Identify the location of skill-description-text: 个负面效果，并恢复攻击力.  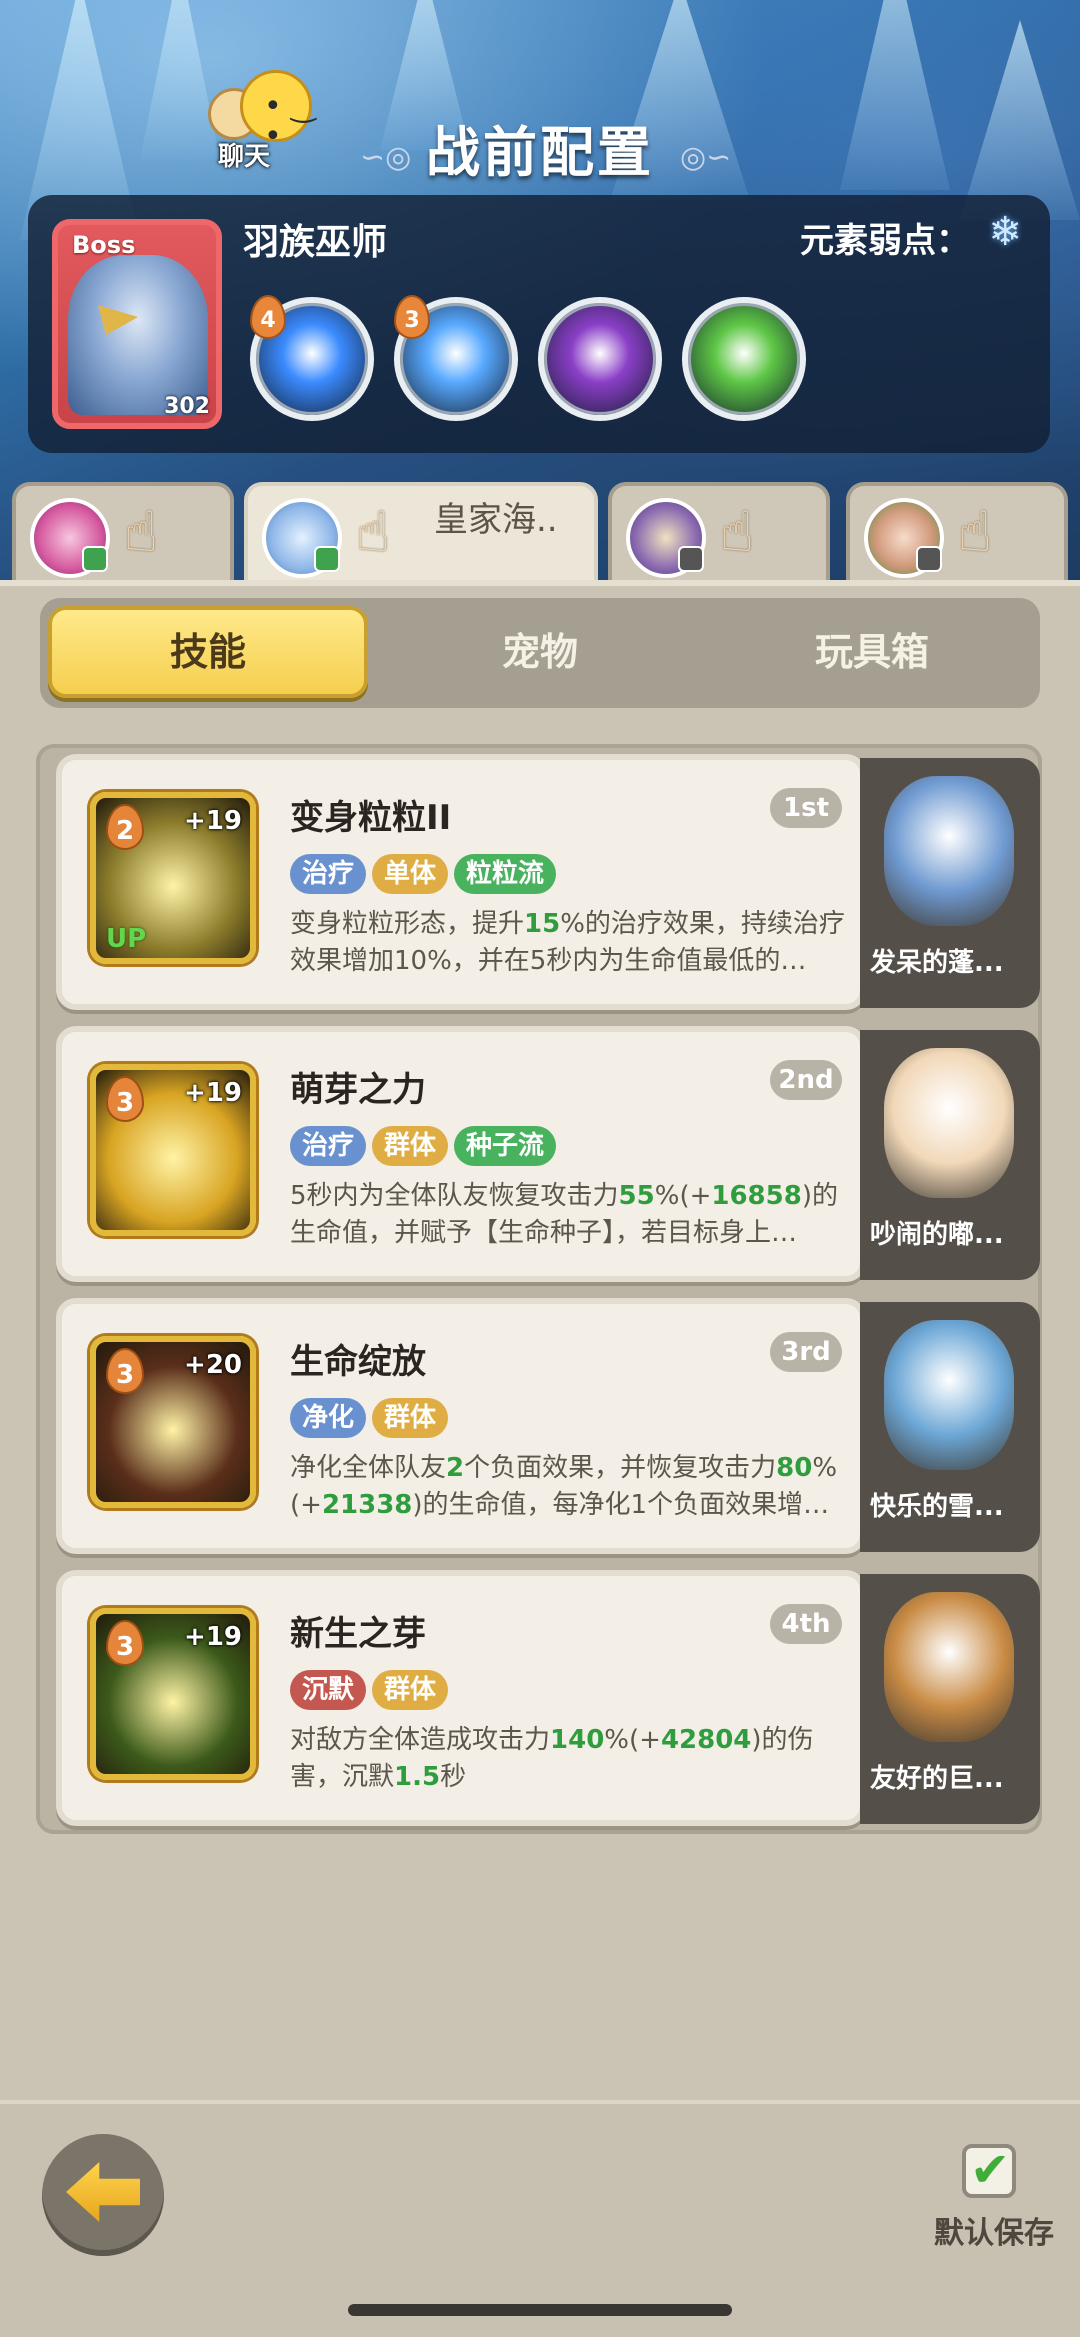
(620, 1468).